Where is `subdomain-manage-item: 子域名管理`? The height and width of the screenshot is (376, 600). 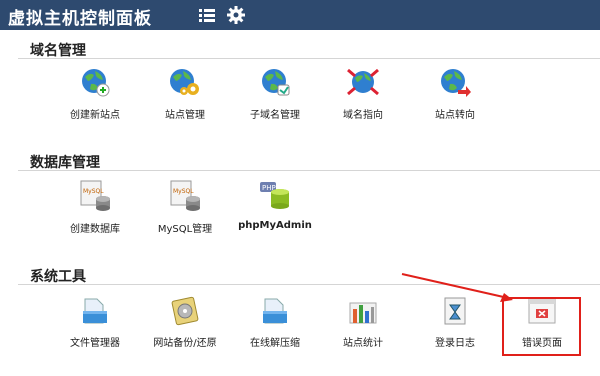 subdomain-manage-item: 子域名管理 is located at coordinates (275, 93).